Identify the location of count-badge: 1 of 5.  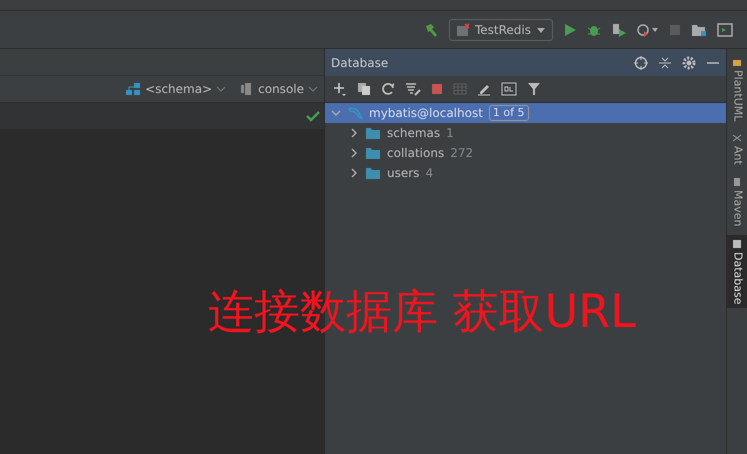
(508, 113).